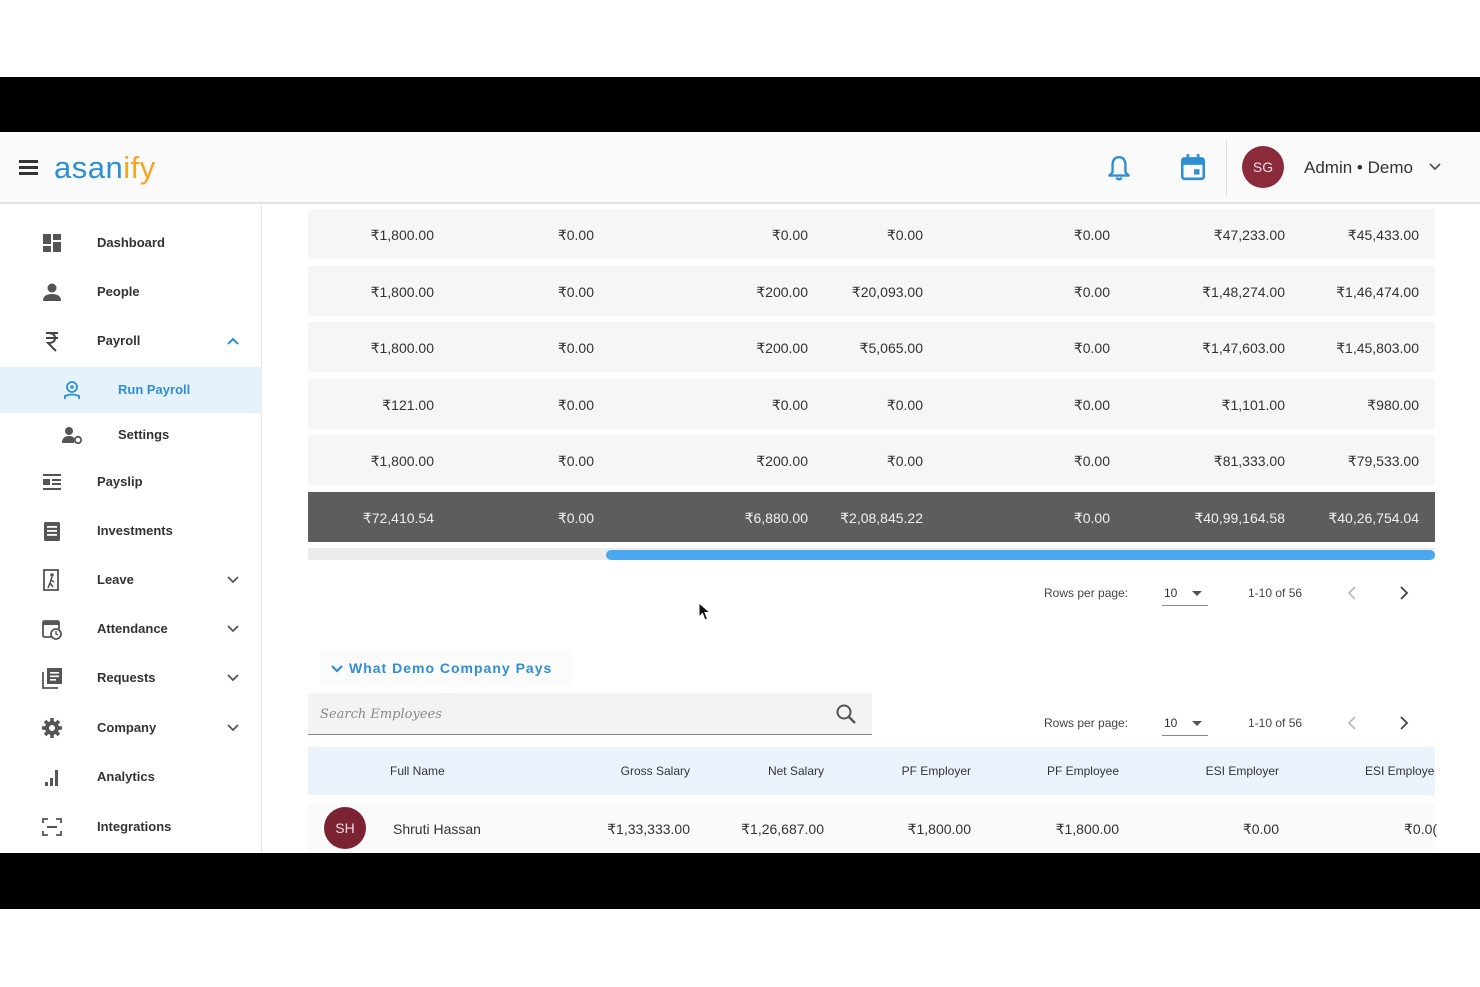 The image size is (1480, 987). What do you see at coordinates (1260, 829) in the screenshot?
I see `esi-employer-cell: ₹0.00` at bounding box center [1260, 829].